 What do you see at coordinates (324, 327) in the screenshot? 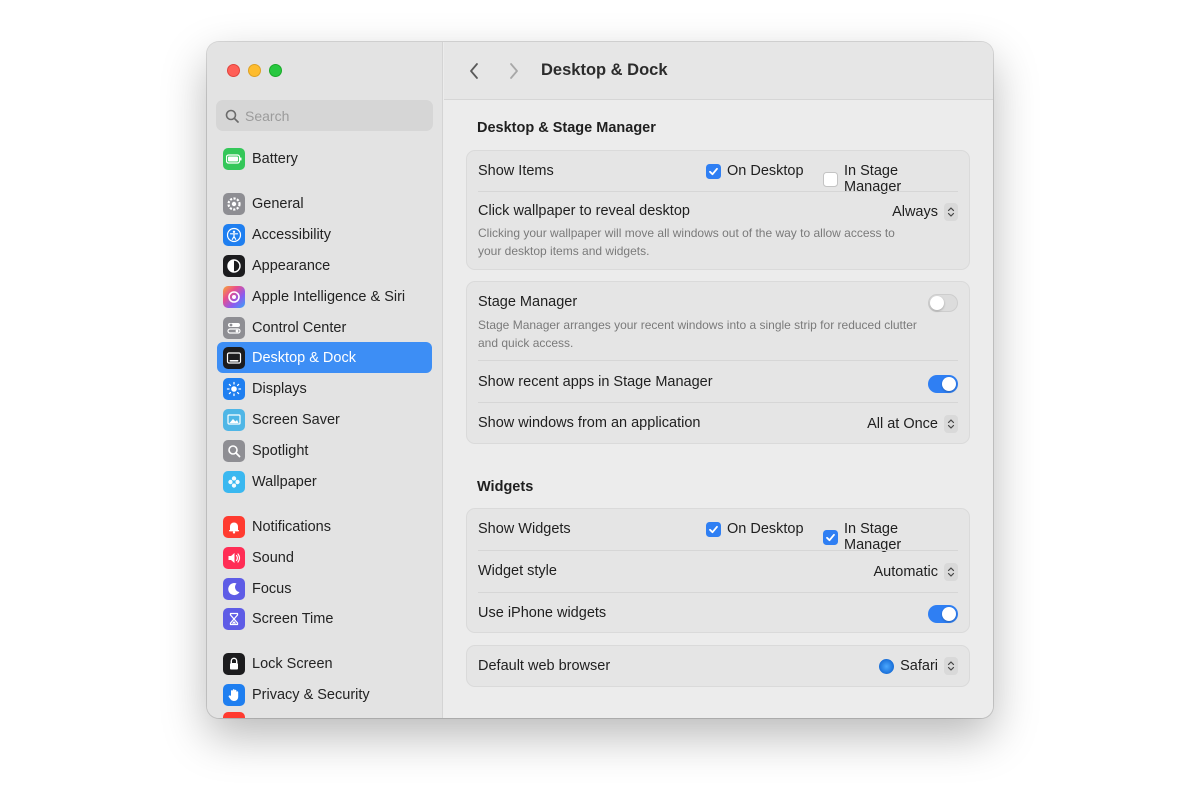
I see `sidebar-item-control-center: Control Center` at bounding box center [324, 327].